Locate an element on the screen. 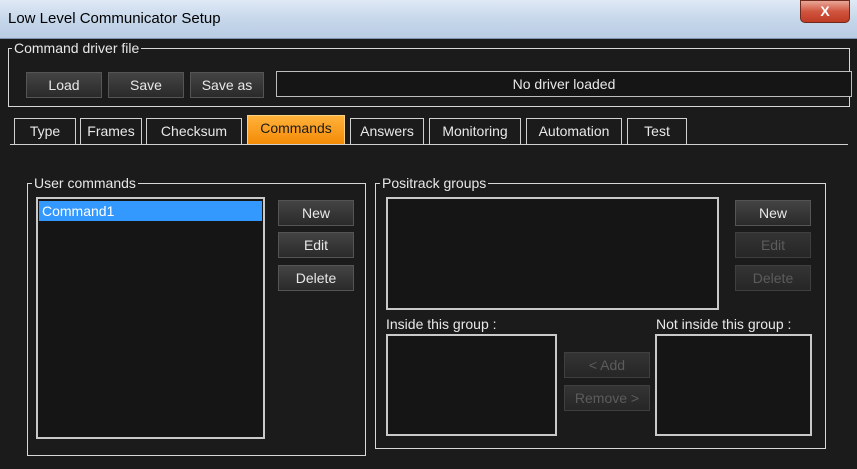  tab-test: Test is located at coordinates (657, 131).